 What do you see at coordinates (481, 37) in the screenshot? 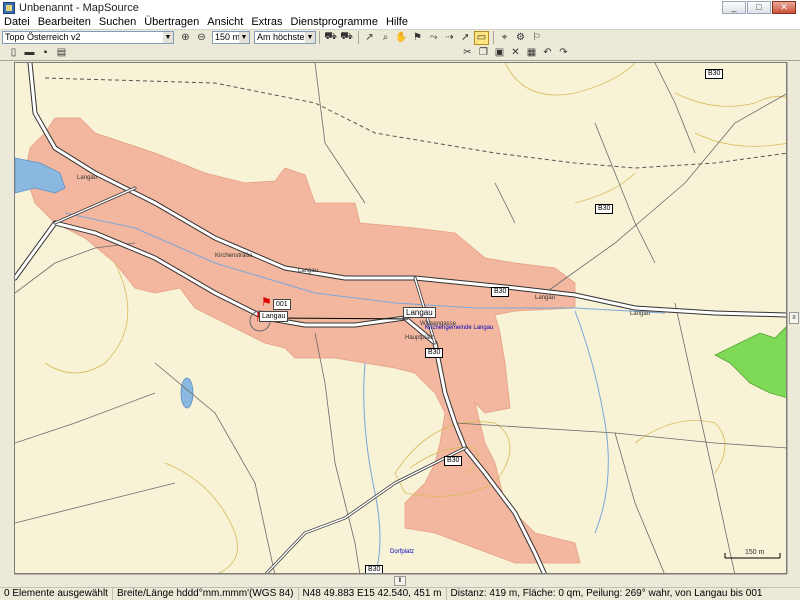
I see `distance-ruler-icon: ▭` at bounding box center [481, 37].